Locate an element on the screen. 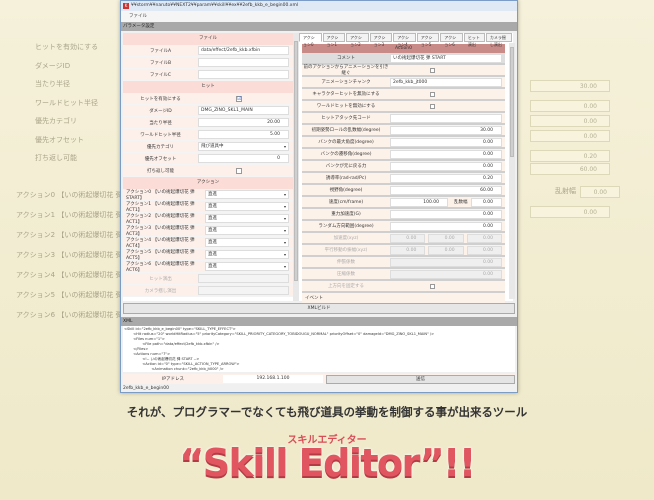 The width and height of the screenshot is (654, 500). app-icon: K is located at coordinates (126, 6).